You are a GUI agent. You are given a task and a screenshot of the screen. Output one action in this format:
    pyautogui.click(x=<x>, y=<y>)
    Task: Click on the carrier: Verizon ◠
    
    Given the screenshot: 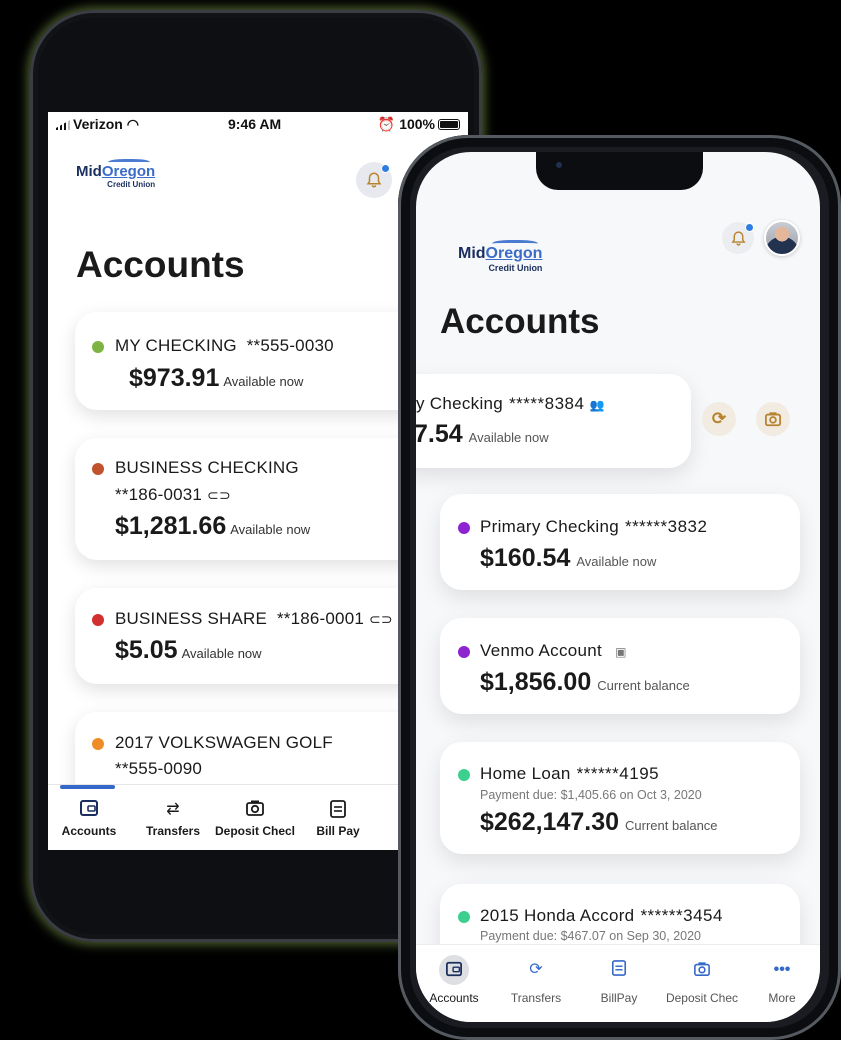 What is the action you would take?
    pyautogui.click(x=97, y=124)
    